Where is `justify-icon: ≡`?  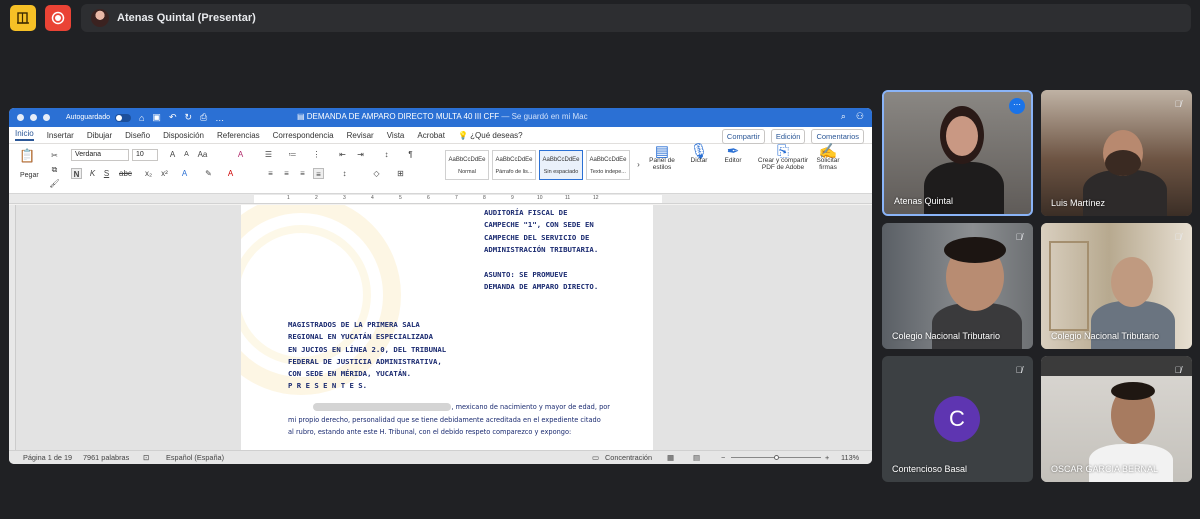 justify-icon: ≡ is located at coordinates (318, 173).